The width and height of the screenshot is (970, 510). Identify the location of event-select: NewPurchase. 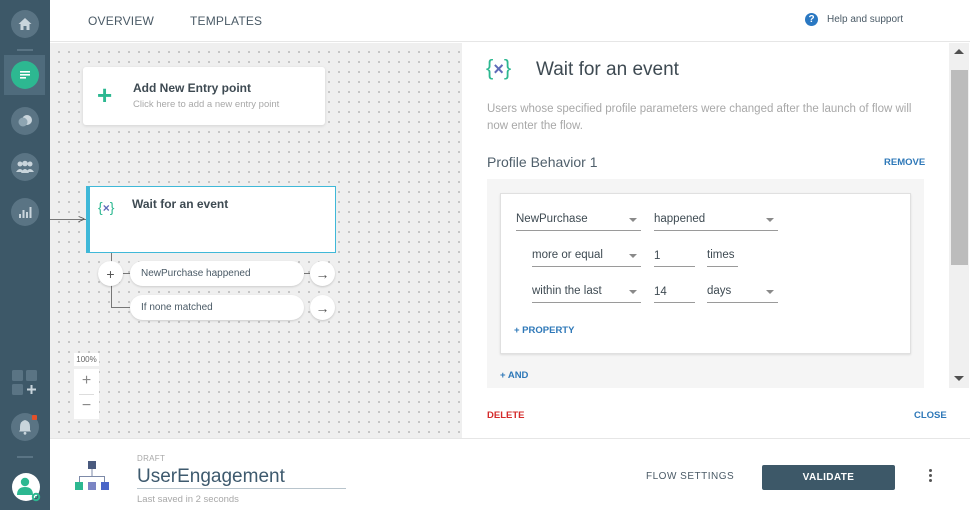
(578, 220).